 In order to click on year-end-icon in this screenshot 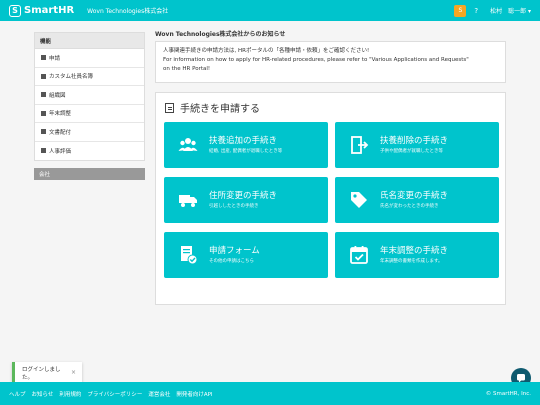, I will do `click(43, 113)`.